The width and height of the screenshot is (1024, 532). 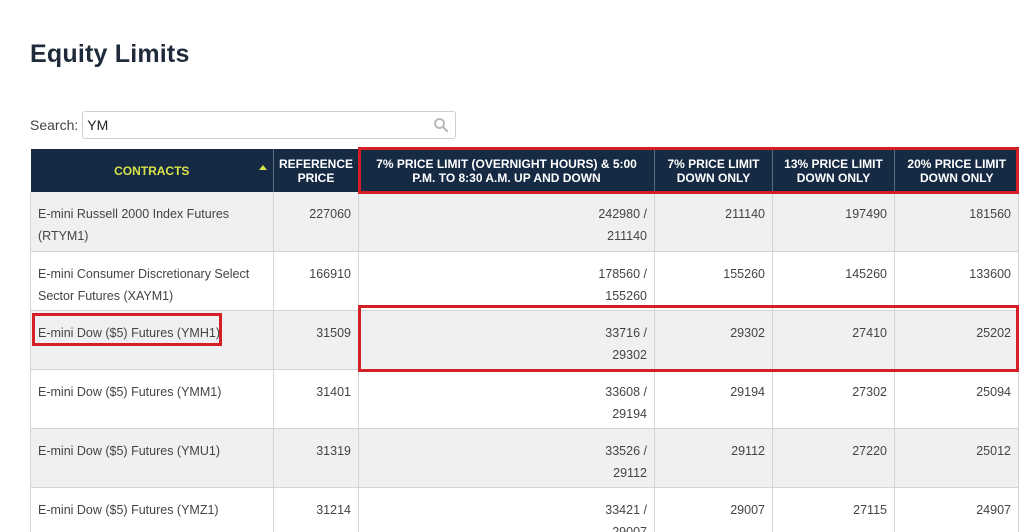 I want to click on cell-7pct-down: 155260, so click(x=713, y=281).